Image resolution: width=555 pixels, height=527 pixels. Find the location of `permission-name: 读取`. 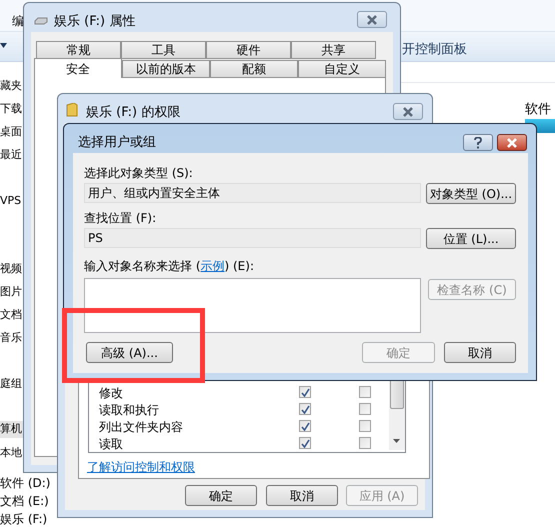

permission-name: 读取 is located at coordinates (111, 444).